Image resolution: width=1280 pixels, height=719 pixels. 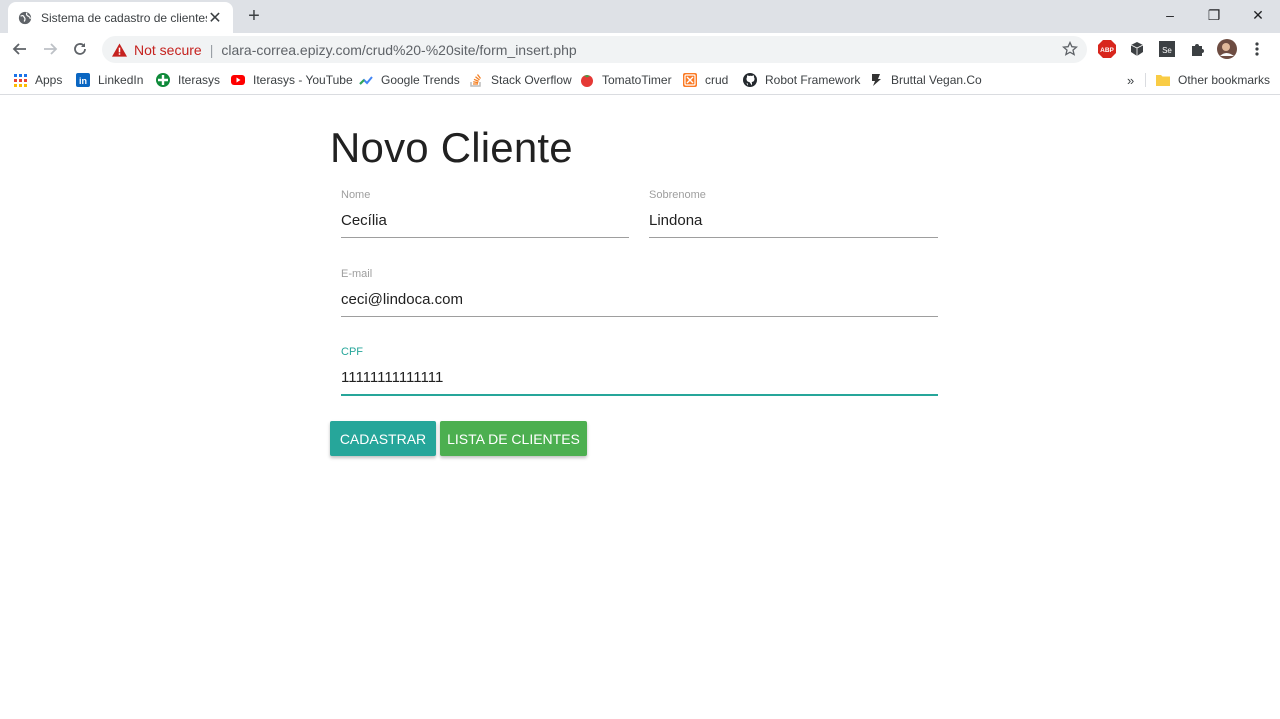 I want to click on cpf-label: CPF, so click(x=352, y=352).